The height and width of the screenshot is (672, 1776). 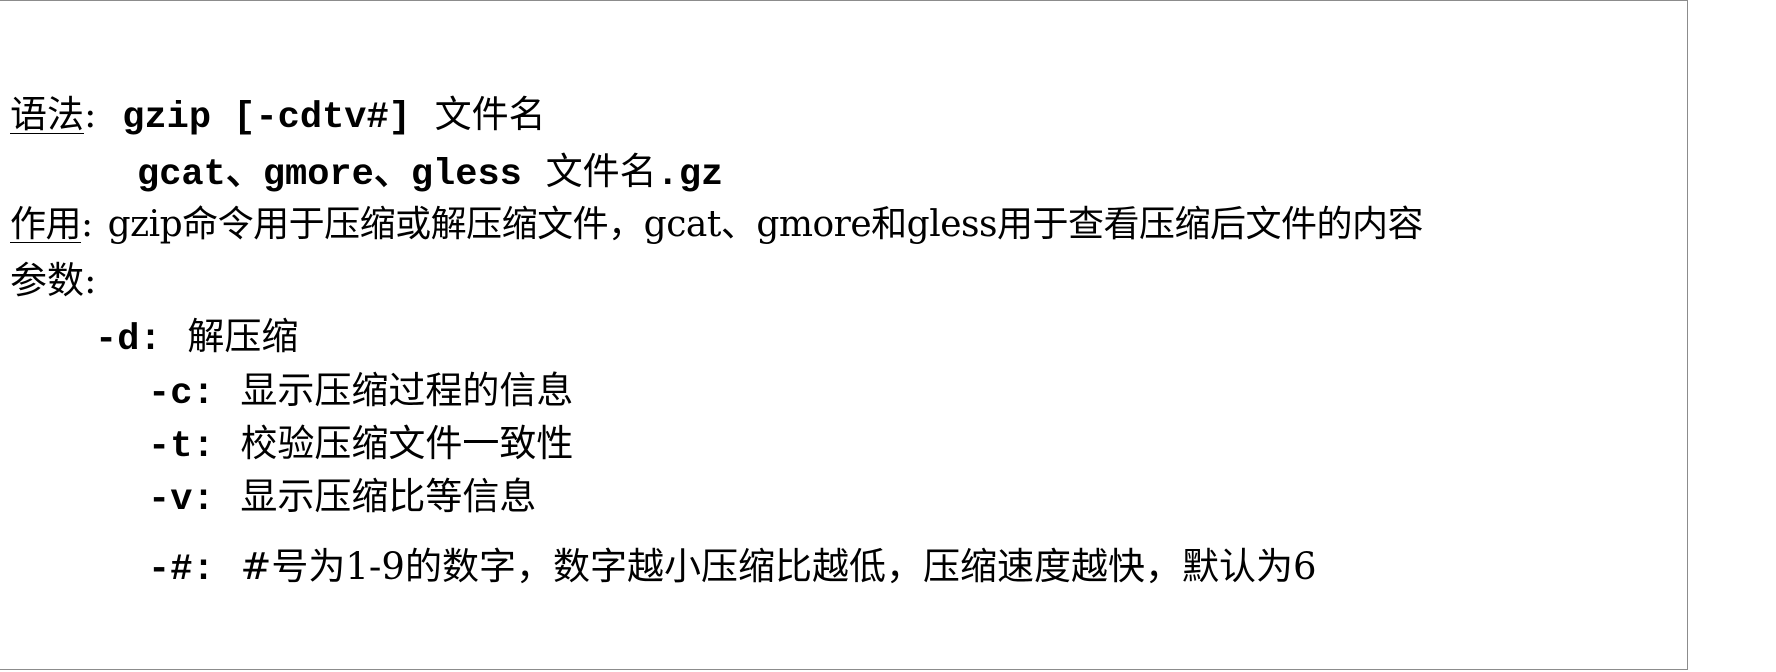 I want to click on param-item: -t: 校验压缩文件一致性, so click(x=360, y=445).